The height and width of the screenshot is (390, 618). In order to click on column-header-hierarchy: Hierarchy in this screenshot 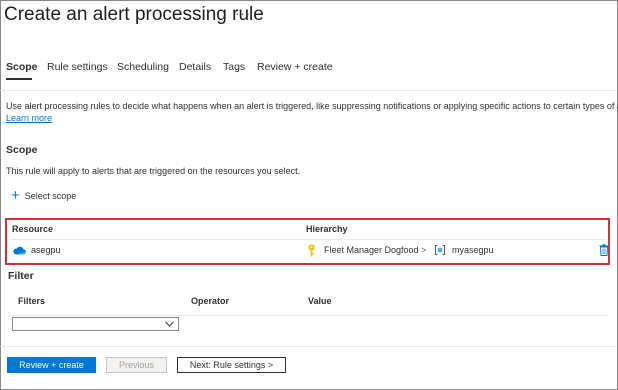, I will do `click(327, 229)`.